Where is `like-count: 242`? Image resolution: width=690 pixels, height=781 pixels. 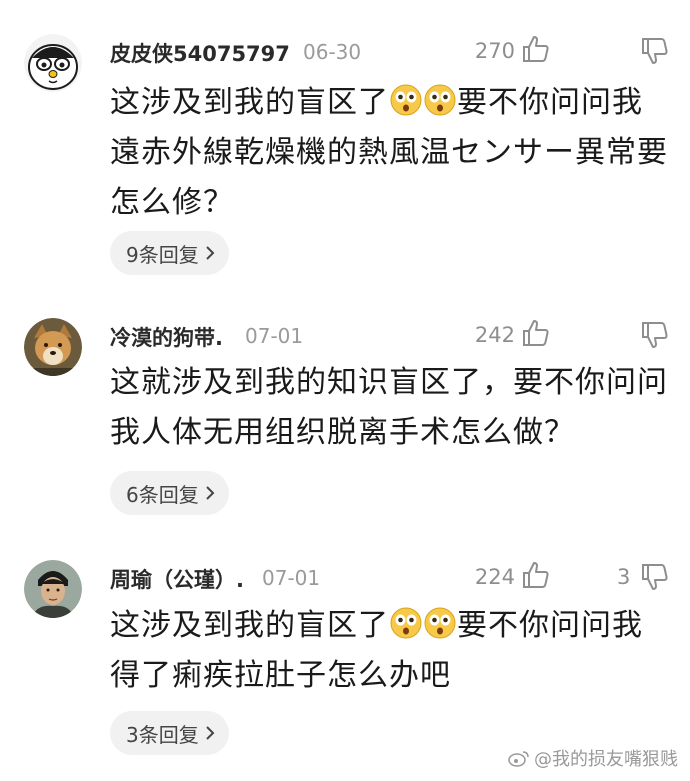
like-count: 242 is located at coordinates (494, 335).